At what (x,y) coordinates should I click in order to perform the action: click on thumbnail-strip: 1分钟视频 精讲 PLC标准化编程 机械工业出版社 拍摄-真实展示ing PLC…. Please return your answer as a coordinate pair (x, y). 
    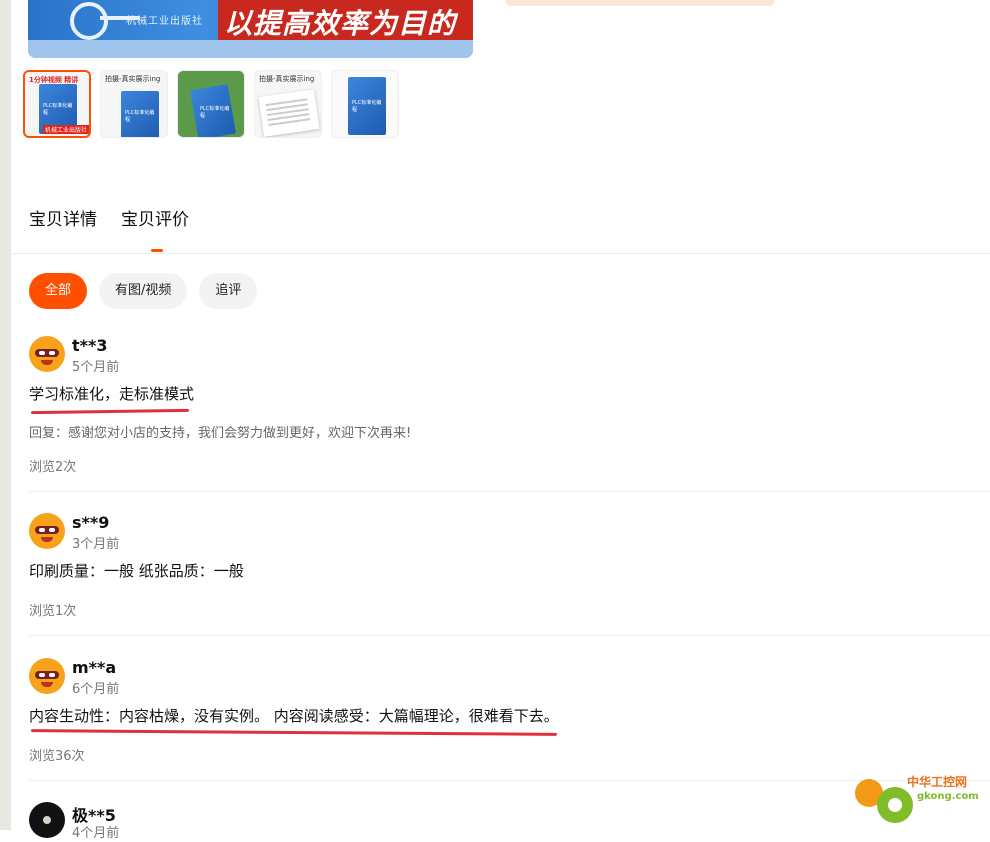
    Looking at the image, I should click on (211, 104).